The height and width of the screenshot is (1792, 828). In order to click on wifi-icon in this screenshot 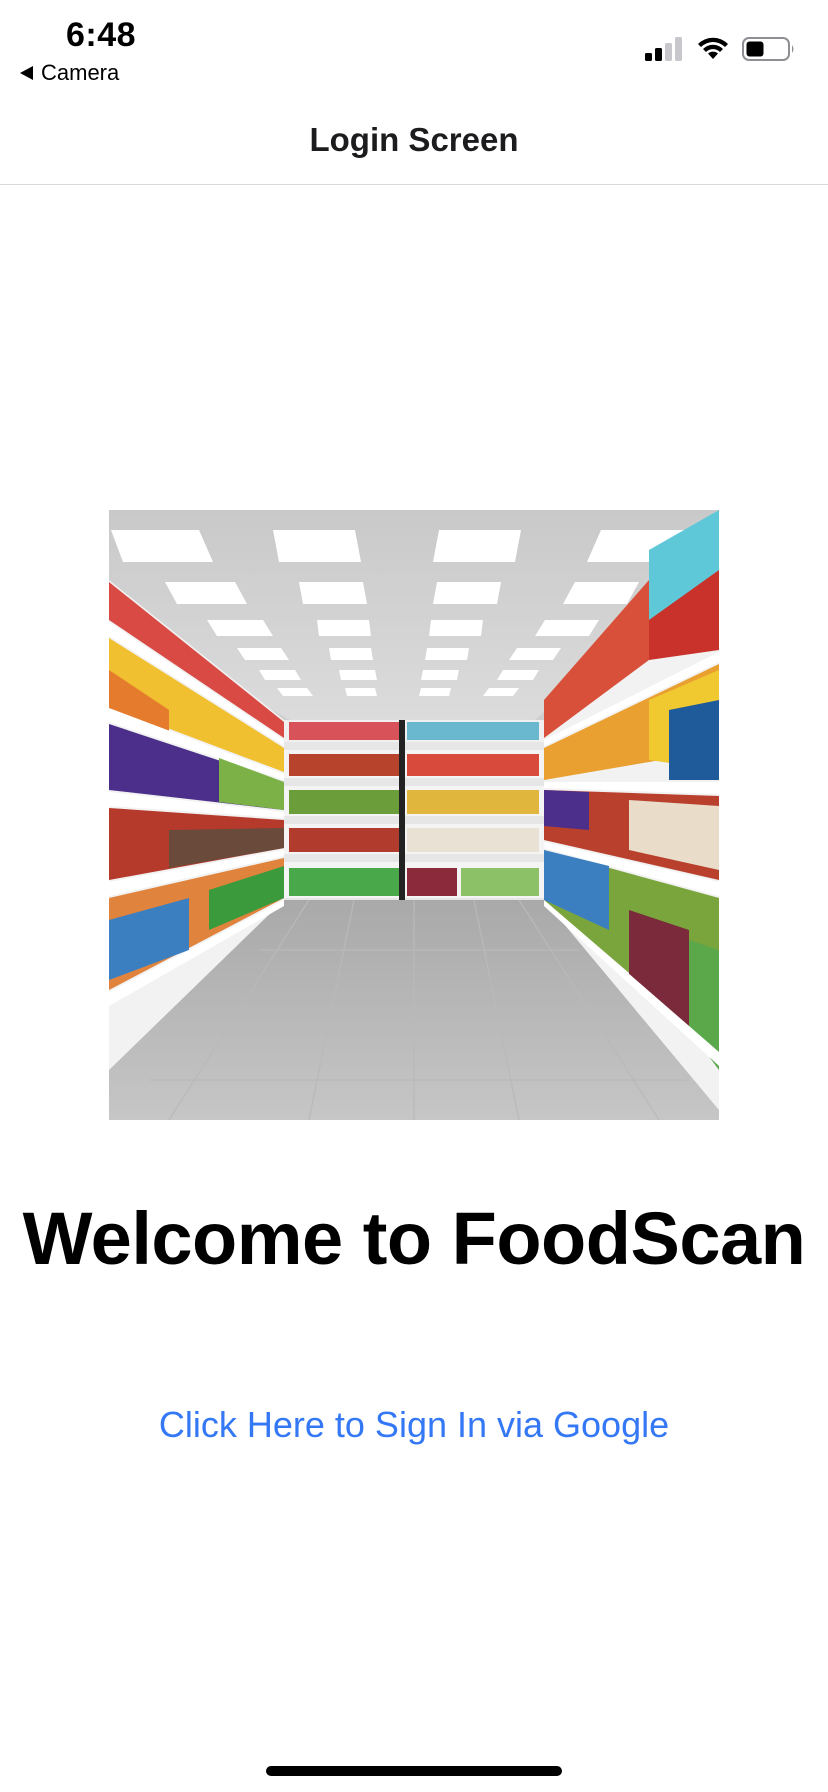, I will do `click(713, 48)`.